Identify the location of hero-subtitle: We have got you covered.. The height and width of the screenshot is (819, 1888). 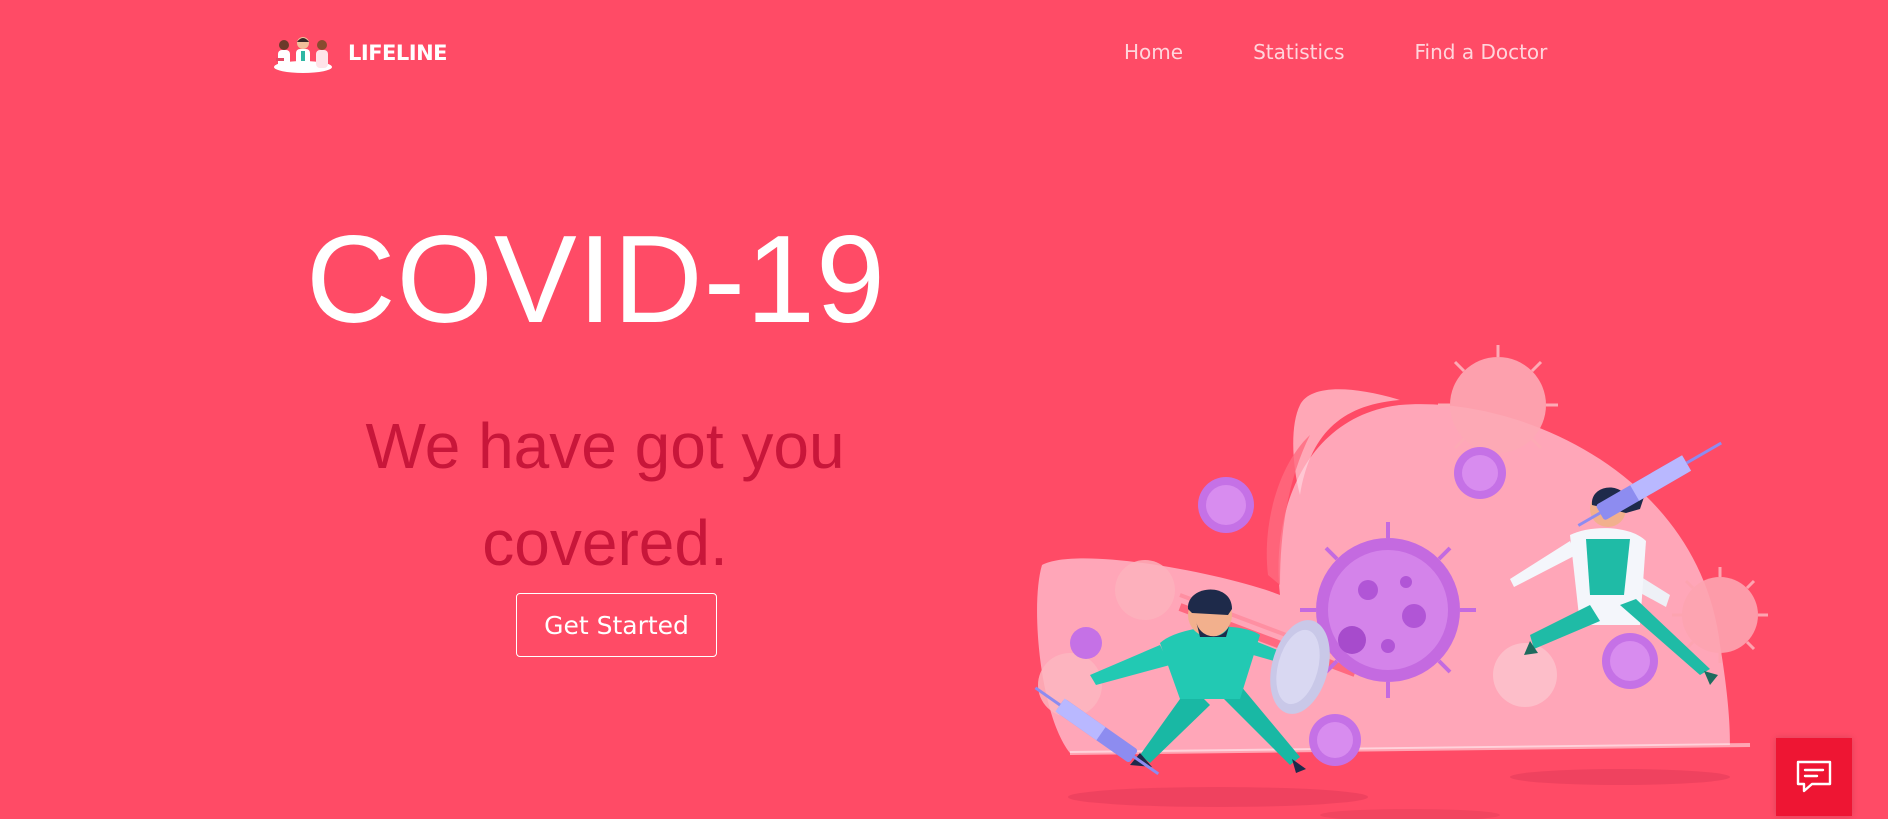
(605, 494).